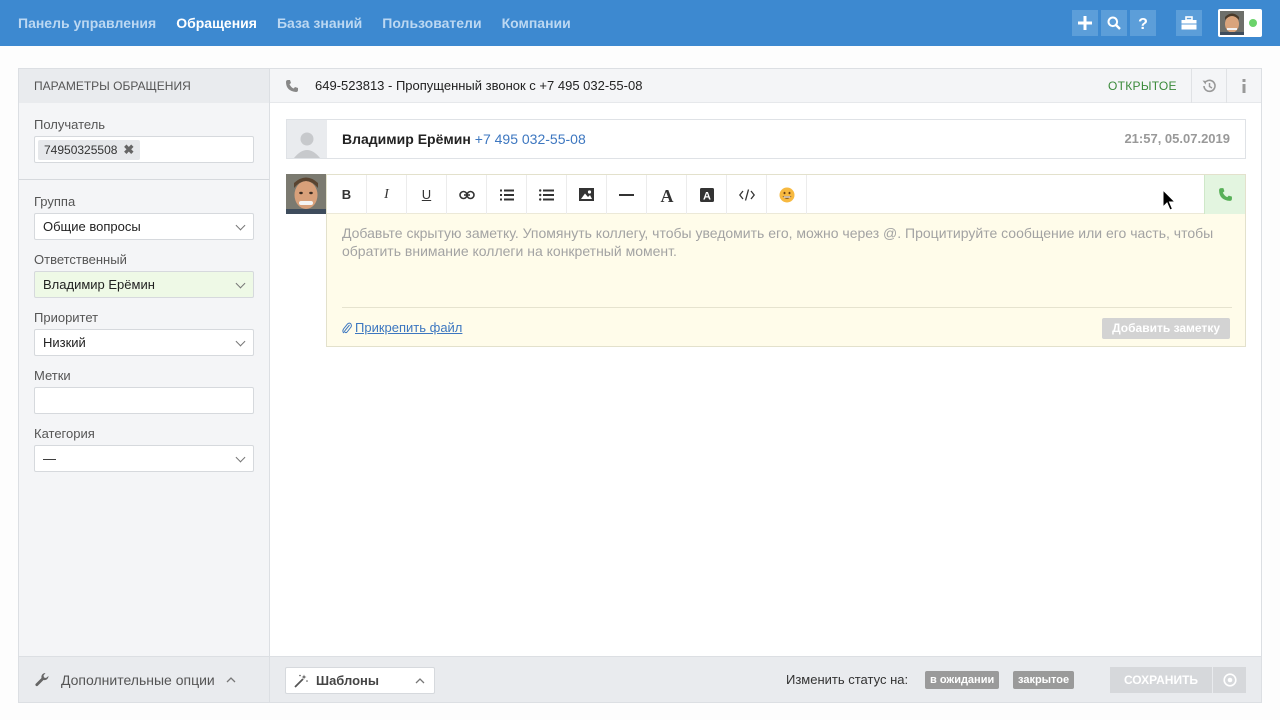 This screenshot has height=720, width=1280. What do you see at coordinates (319, 23) in the screenshot?
I see `nav-knowledge-base: База знаний` at bounding box center [319, 23].